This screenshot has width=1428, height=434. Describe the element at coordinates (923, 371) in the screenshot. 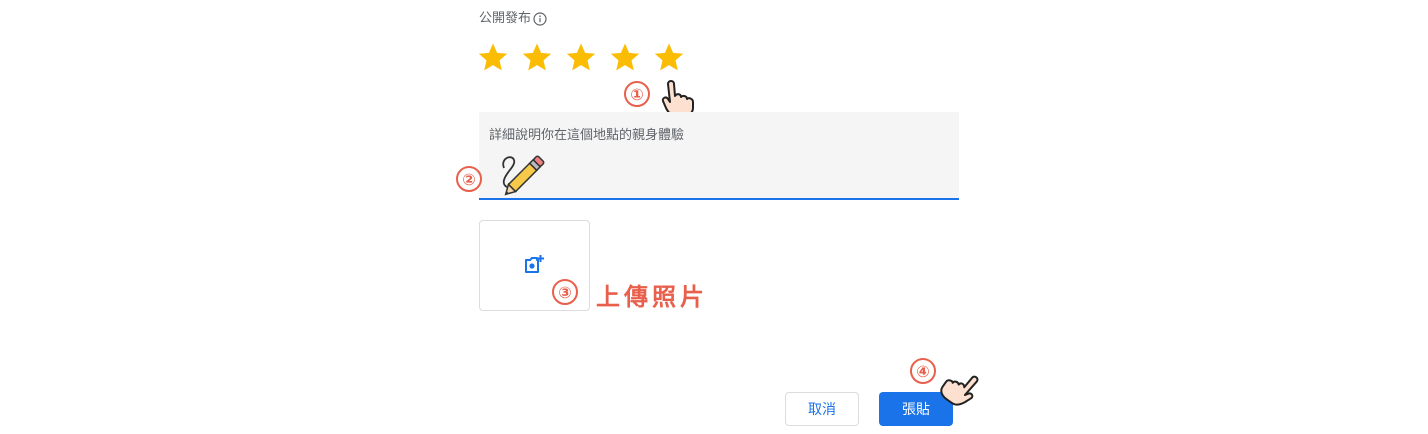

I see `step-marker-4: ④` at that location.